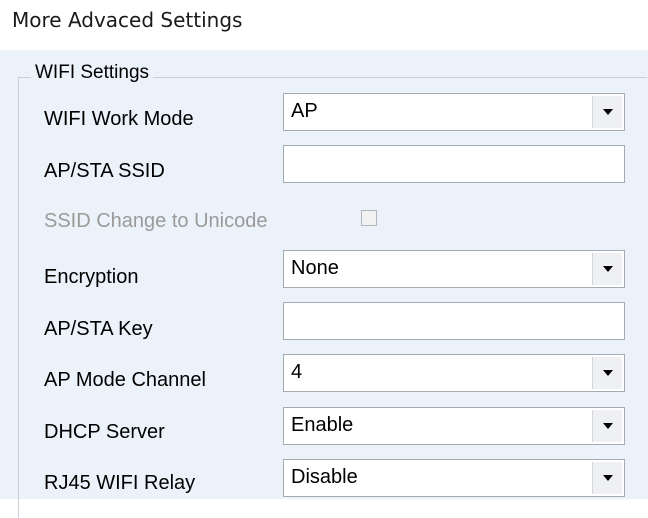 The image size is (648, 518). I want to click on channel-select: 4, so click(454, 373).